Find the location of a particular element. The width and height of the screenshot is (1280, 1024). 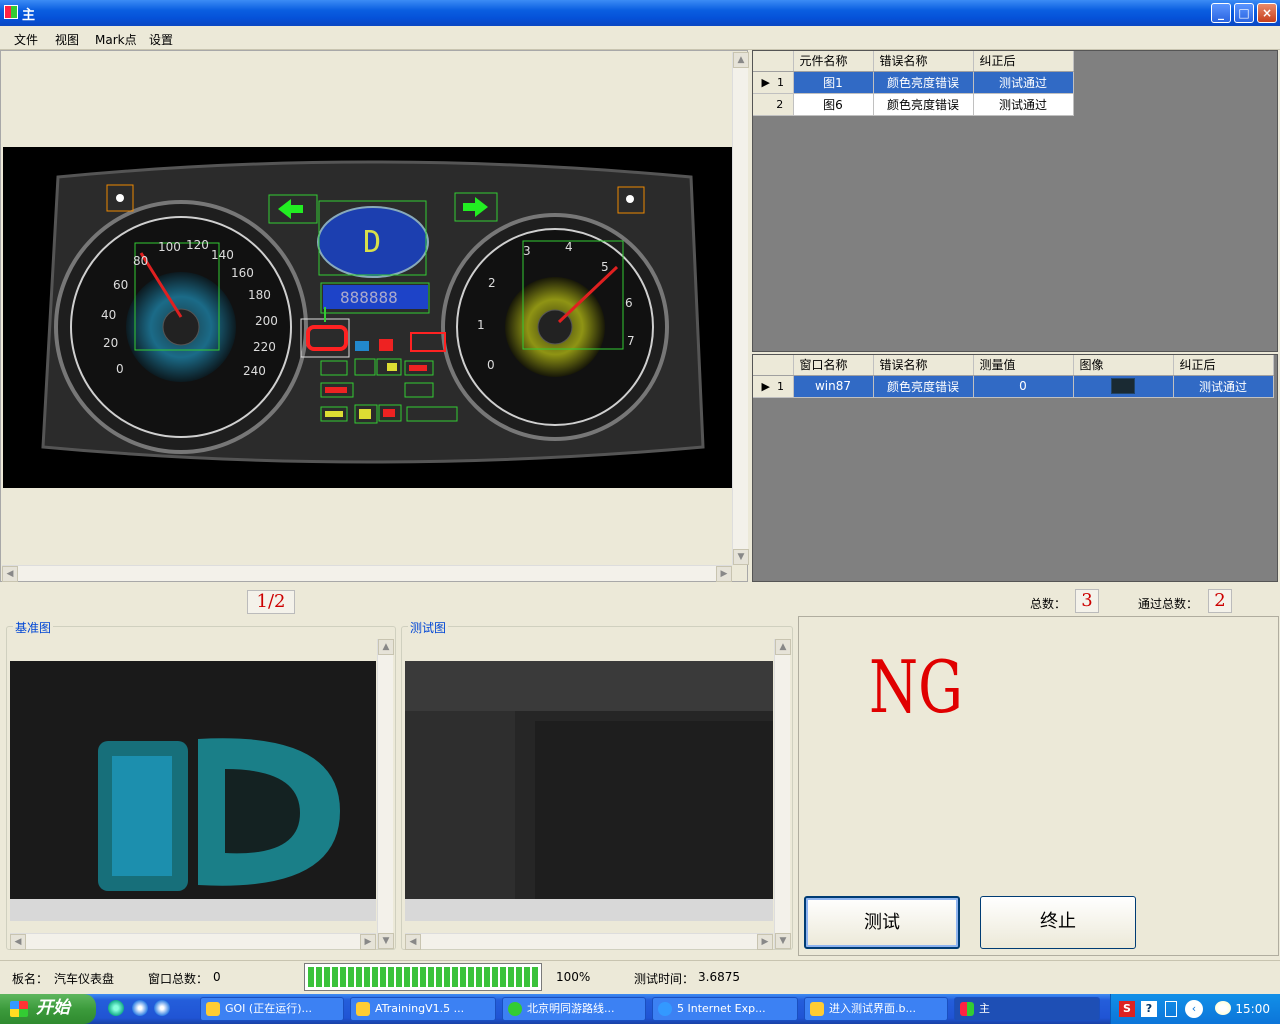

minimize-button: _ is located at coordinates (1221, 13).